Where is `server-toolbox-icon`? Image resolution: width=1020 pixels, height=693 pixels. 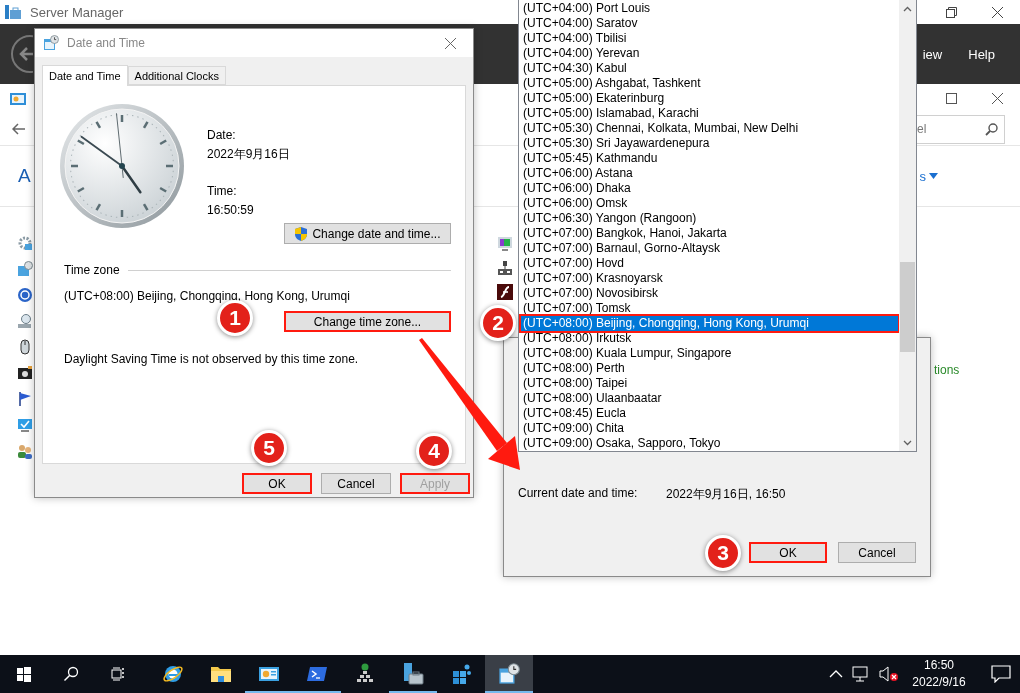
server-toolbox-icon is located at coordinates (413, 674).